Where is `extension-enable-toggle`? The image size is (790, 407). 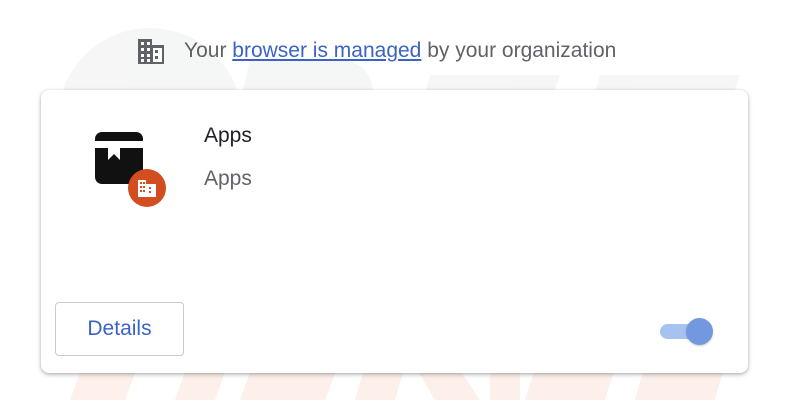
extension-enable-toggle is located at coordinates (686, 331).